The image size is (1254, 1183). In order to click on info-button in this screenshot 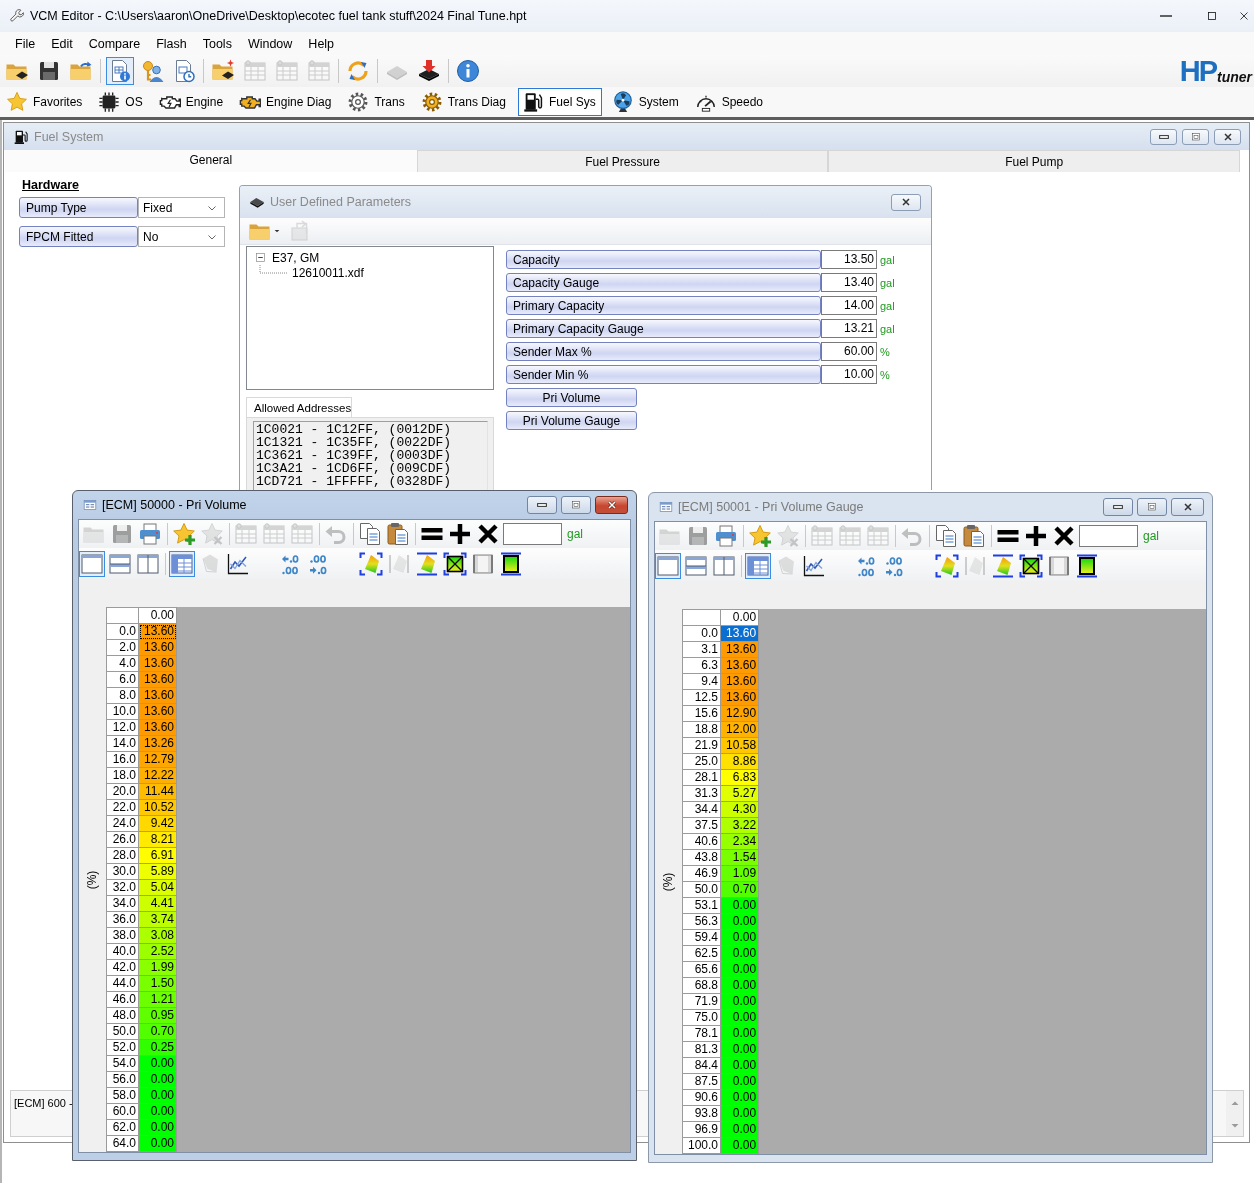, I will do `click(468, 71)`.